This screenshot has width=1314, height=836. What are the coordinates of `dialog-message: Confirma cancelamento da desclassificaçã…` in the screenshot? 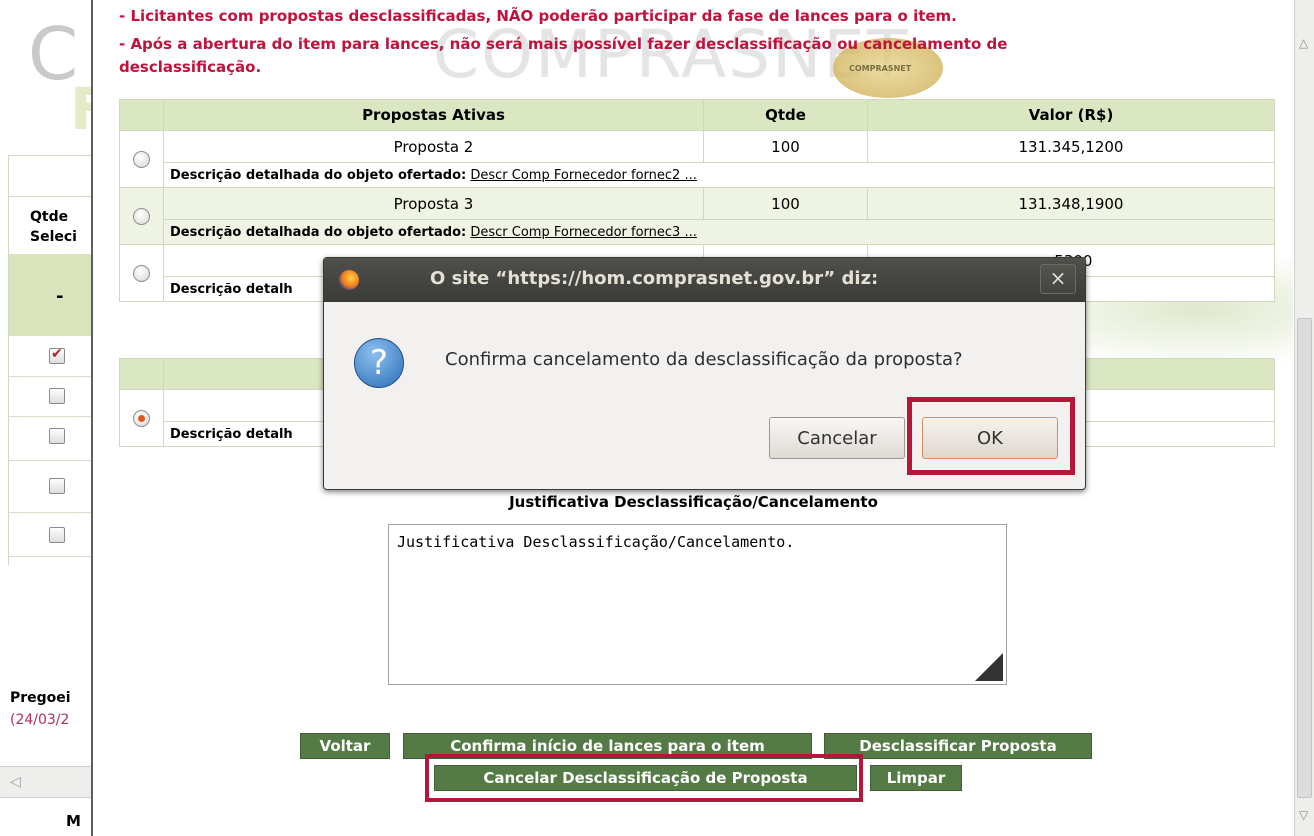 It's located at (704, 359).